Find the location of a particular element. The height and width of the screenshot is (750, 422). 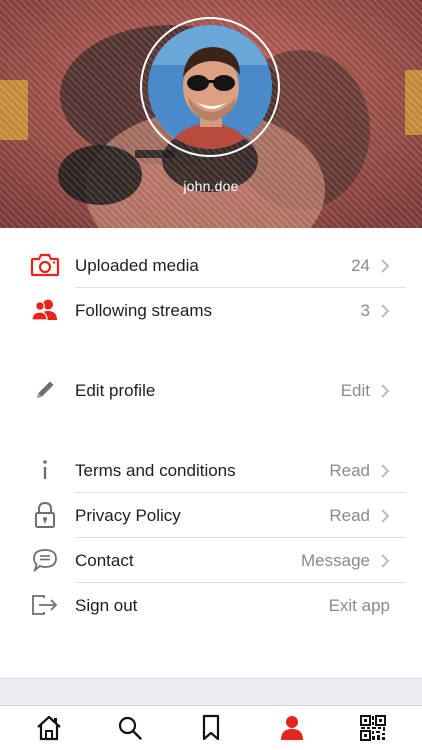

avatar-photo is located at coordinates (210, 87).